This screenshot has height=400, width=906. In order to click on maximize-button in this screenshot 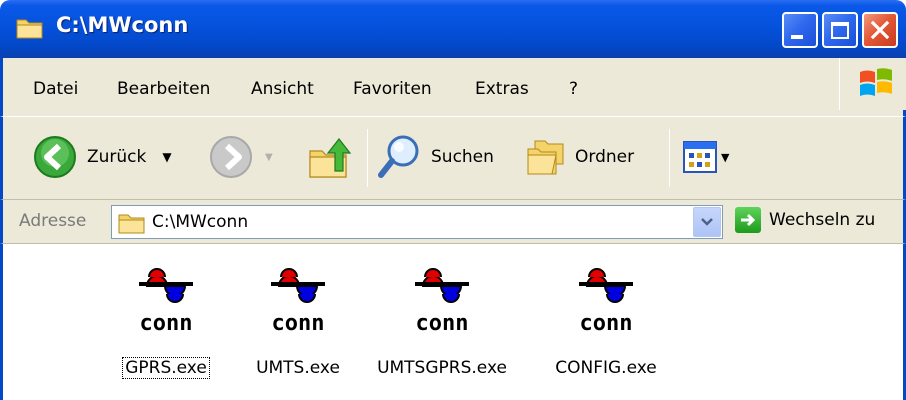, I will do `click(840, 30)`.